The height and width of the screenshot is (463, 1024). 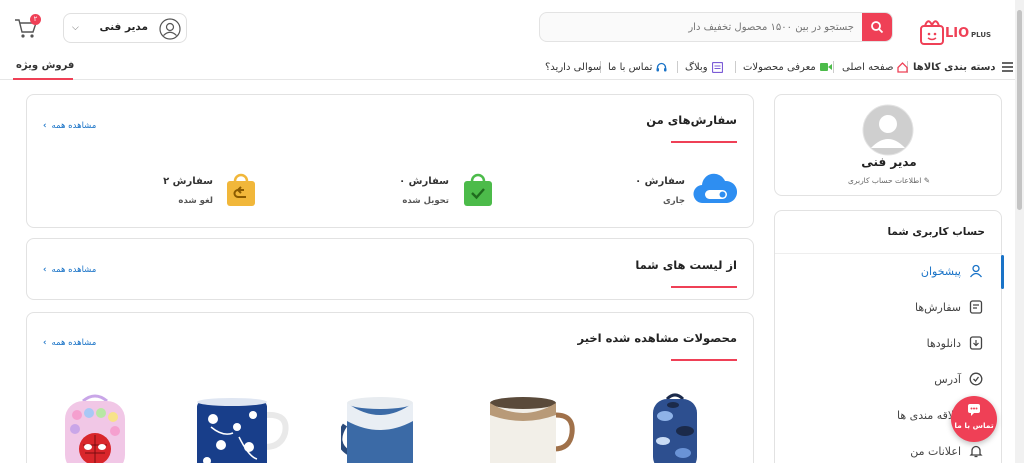 I want to click on edit-pencil-icon: ✎, so click(x=927, y=180).